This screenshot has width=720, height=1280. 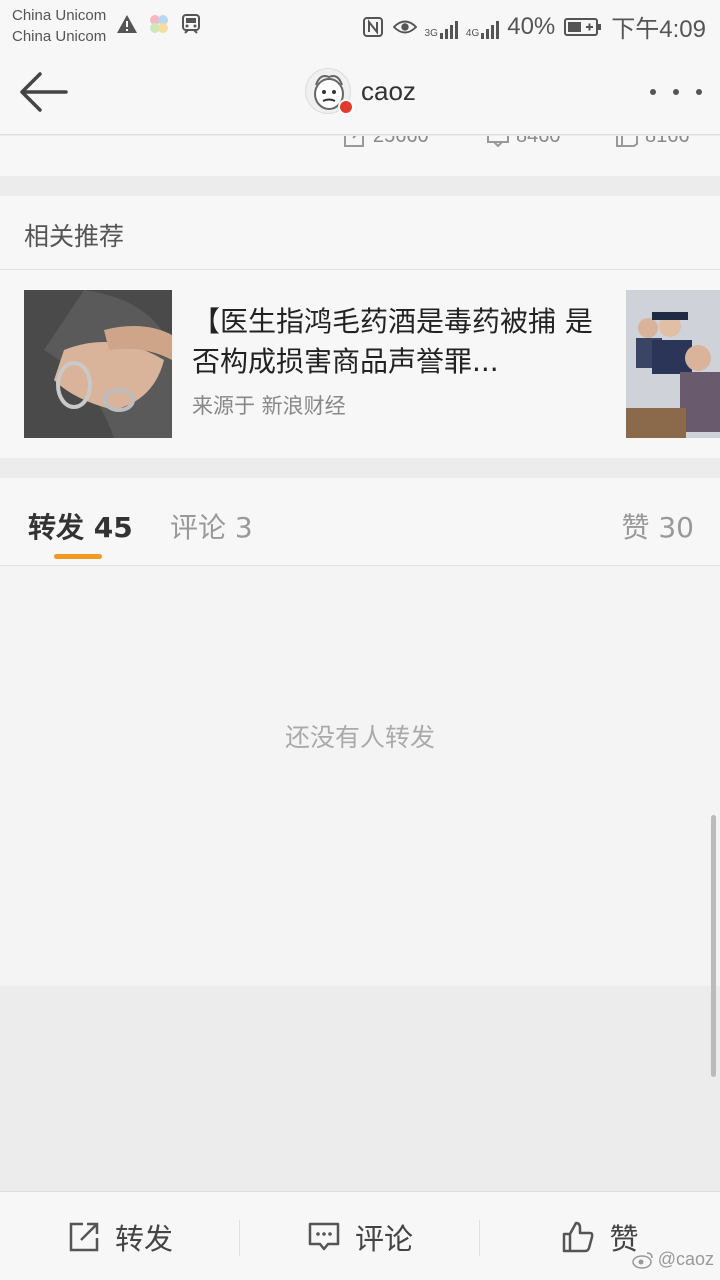 What do you see at coordinates (383, 1238) in the screenshot?
I see `comment-button-label: 评论` at bounding box center [383, 1238].